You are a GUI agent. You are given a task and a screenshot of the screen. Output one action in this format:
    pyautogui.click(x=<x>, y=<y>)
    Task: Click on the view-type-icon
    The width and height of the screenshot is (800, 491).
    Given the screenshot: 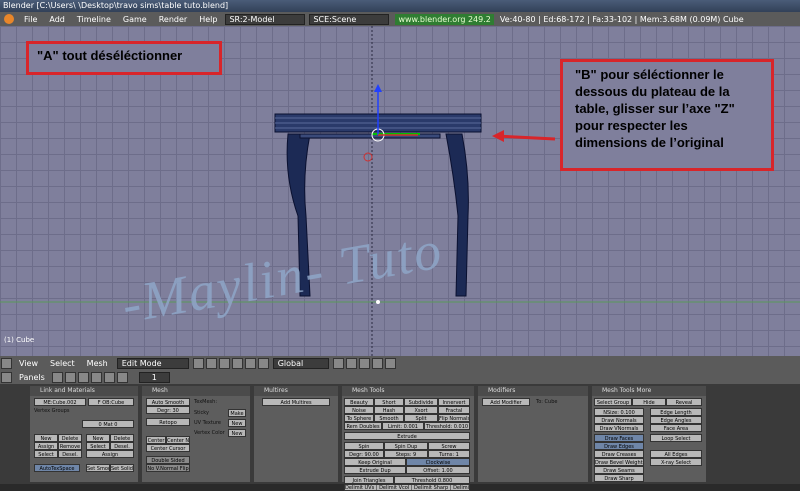 What is the action you would take?
    pyautogui.click(x=6, y=363)
    